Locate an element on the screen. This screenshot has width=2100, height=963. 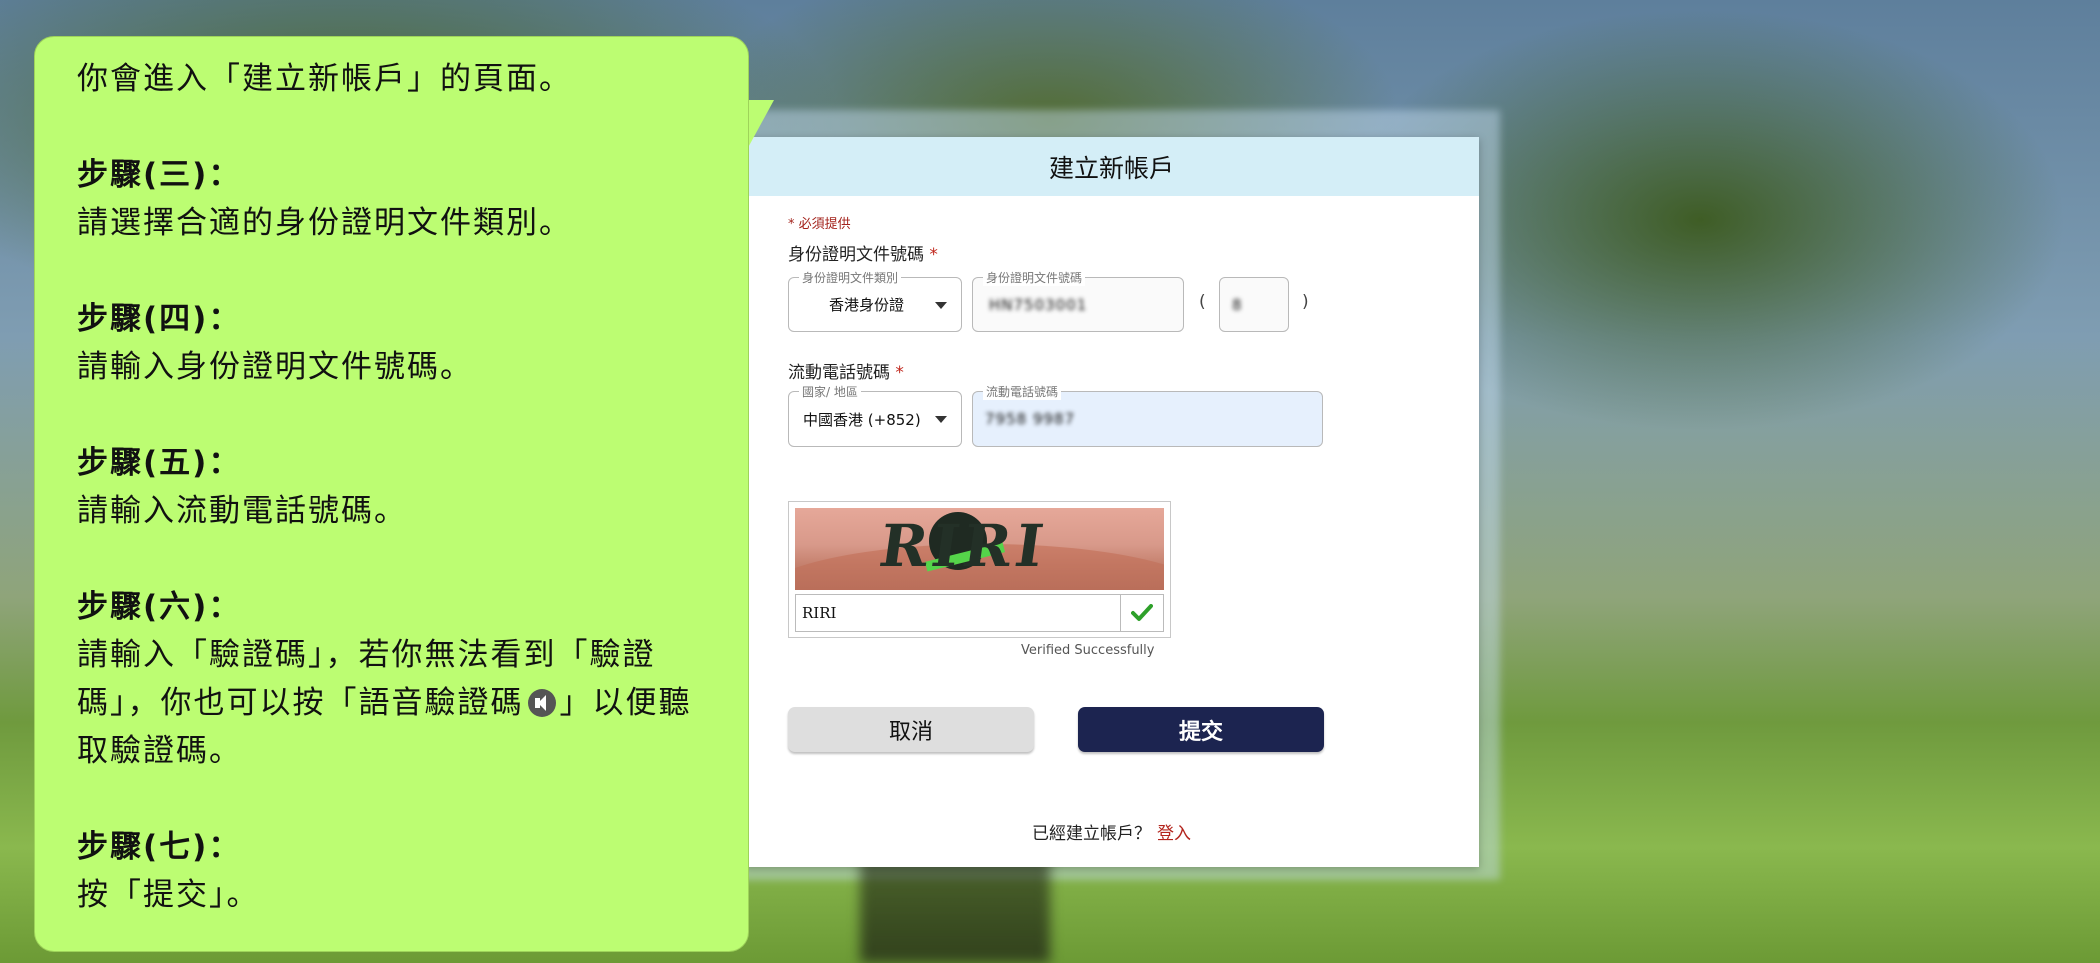
captcha-status: Verified Successfully is located at coordinates (1088, 650).